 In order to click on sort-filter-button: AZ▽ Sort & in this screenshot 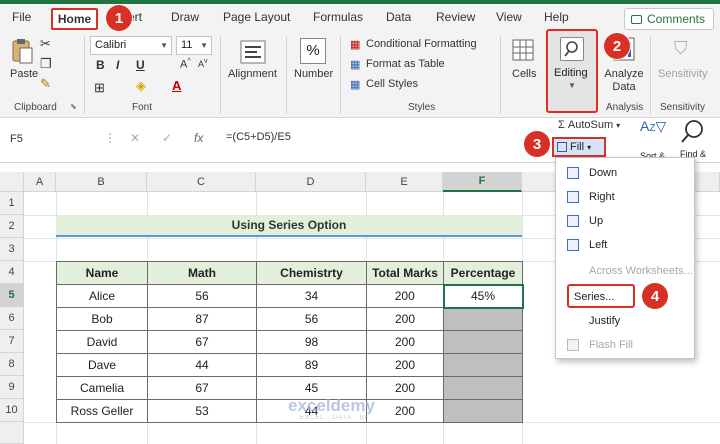, I will do `click(653, 139)`.